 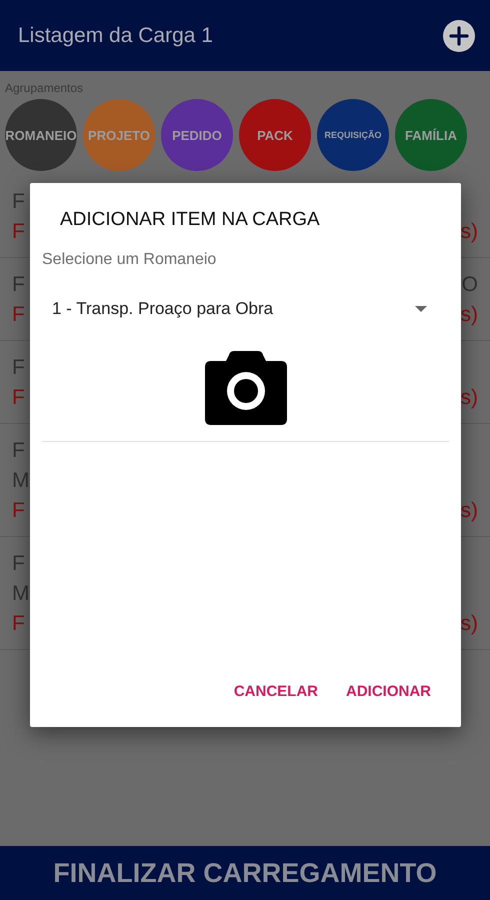 I want to click on group-button: FAMÍLIA, so click(x=431, y=135).